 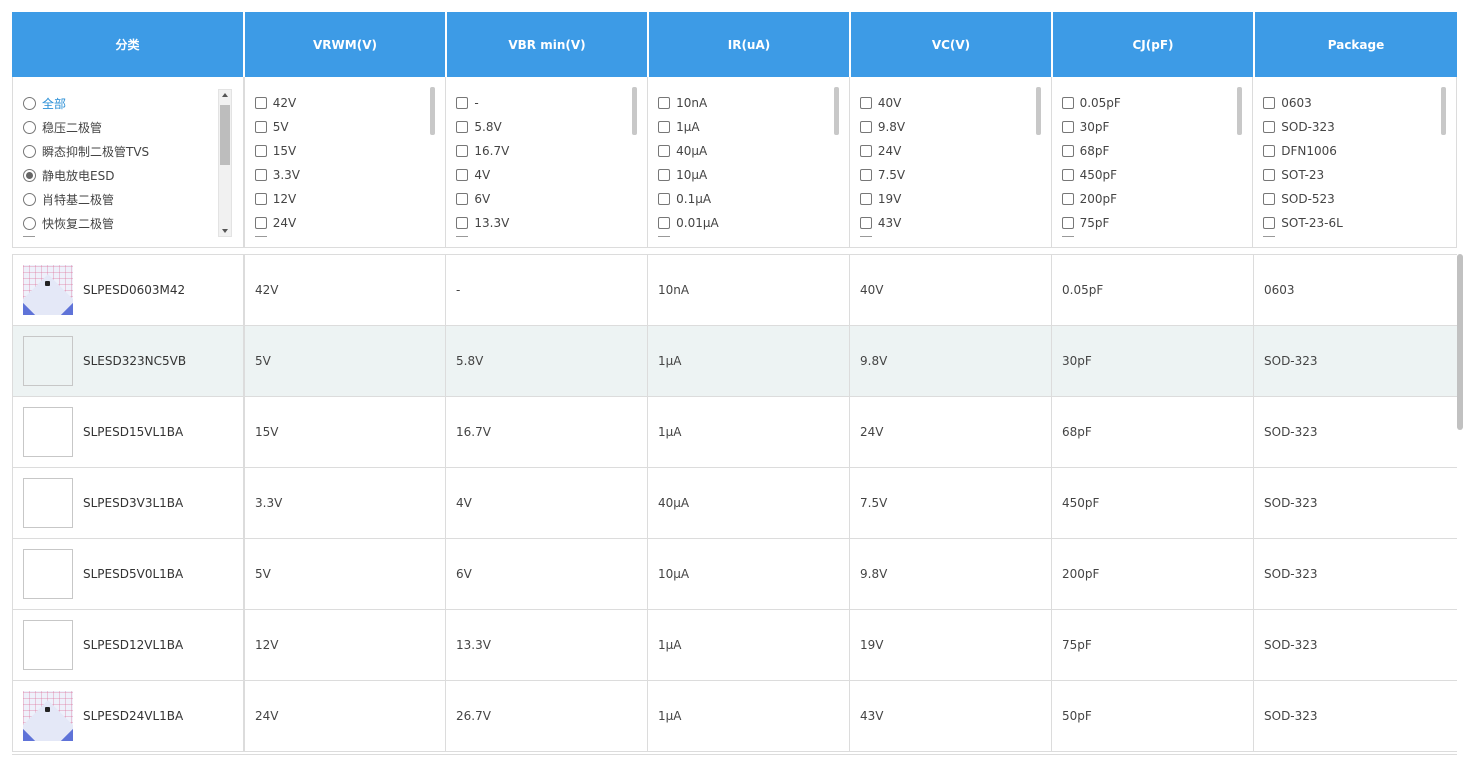 What do you see at coordinates (734, 290) in the screenshot?
I see `table-row: SLPESD0603M42 42V -10nA 40V 0.05pF 0603` at bounding box center [734, 290].